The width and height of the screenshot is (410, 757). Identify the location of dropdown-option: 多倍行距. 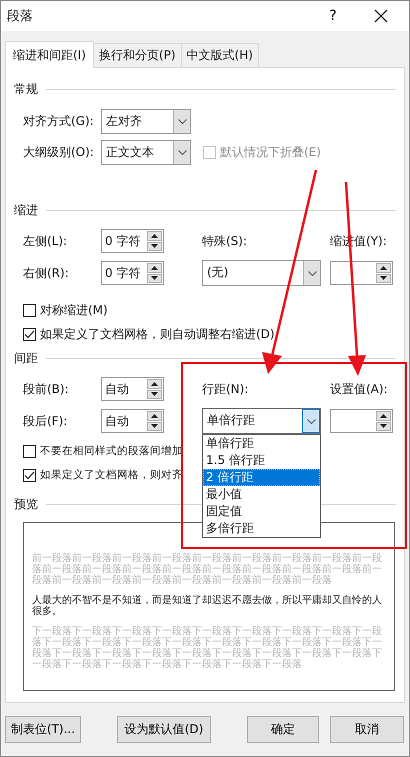
(261, 528).